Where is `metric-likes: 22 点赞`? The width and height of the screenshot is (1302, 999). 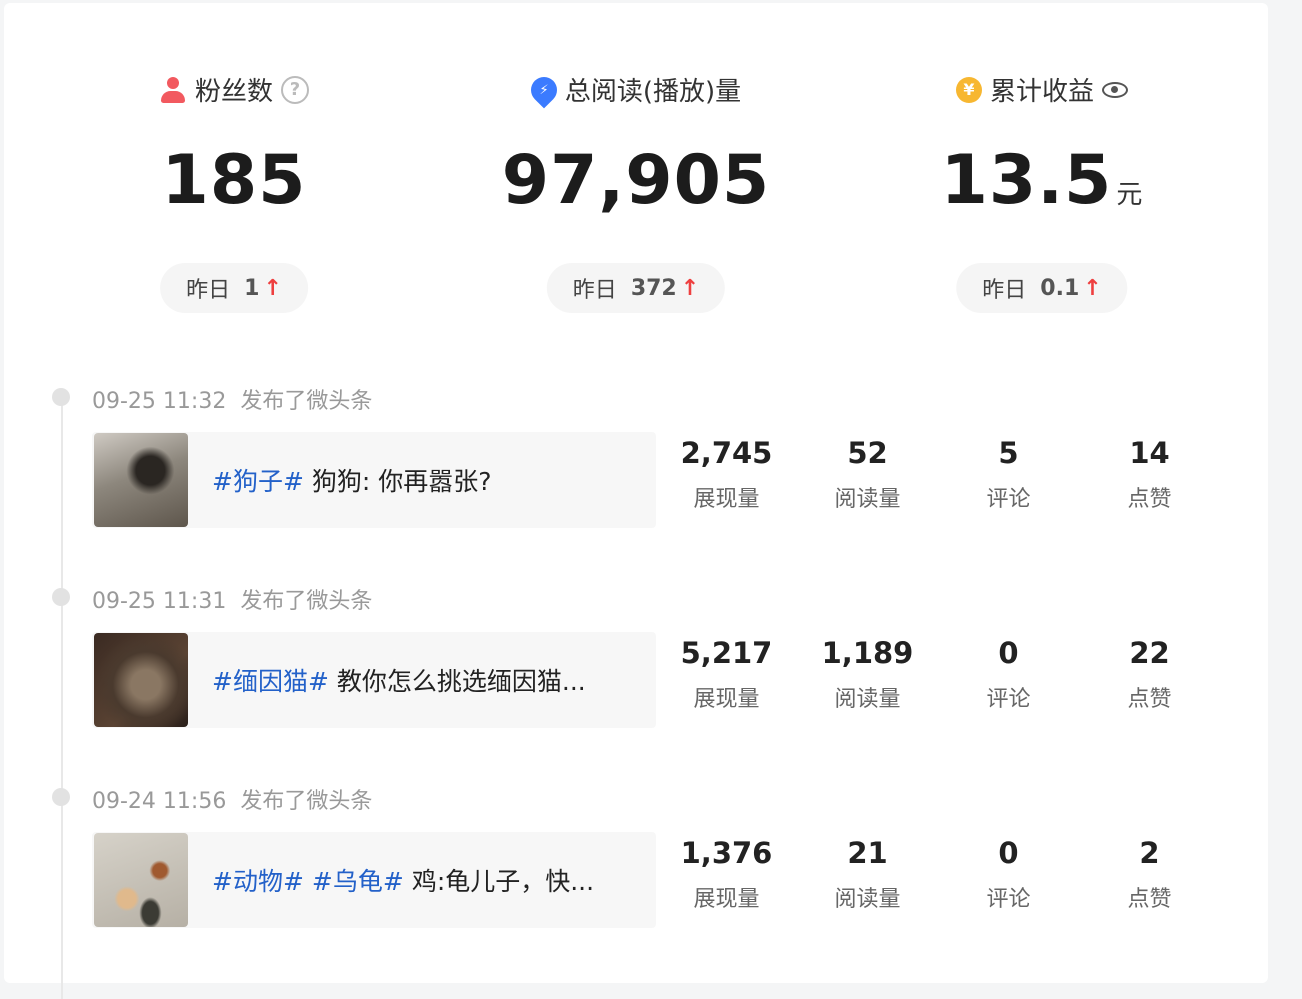
metric-likes: 22 点赞 is located at coordinates (1149, 674).